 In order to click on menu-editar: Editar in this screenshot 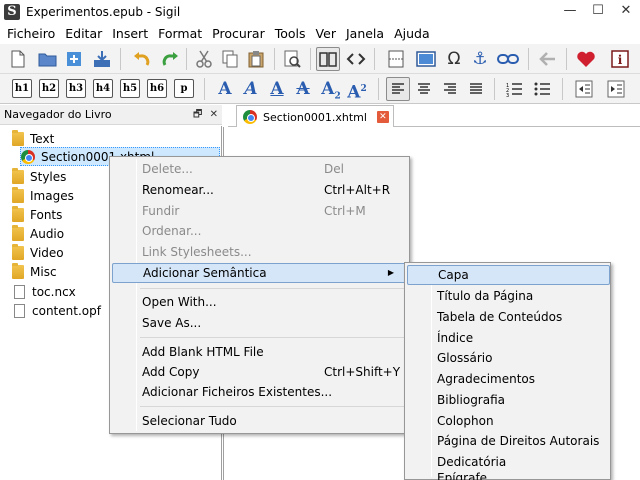, I will do `click(83, 34)`.